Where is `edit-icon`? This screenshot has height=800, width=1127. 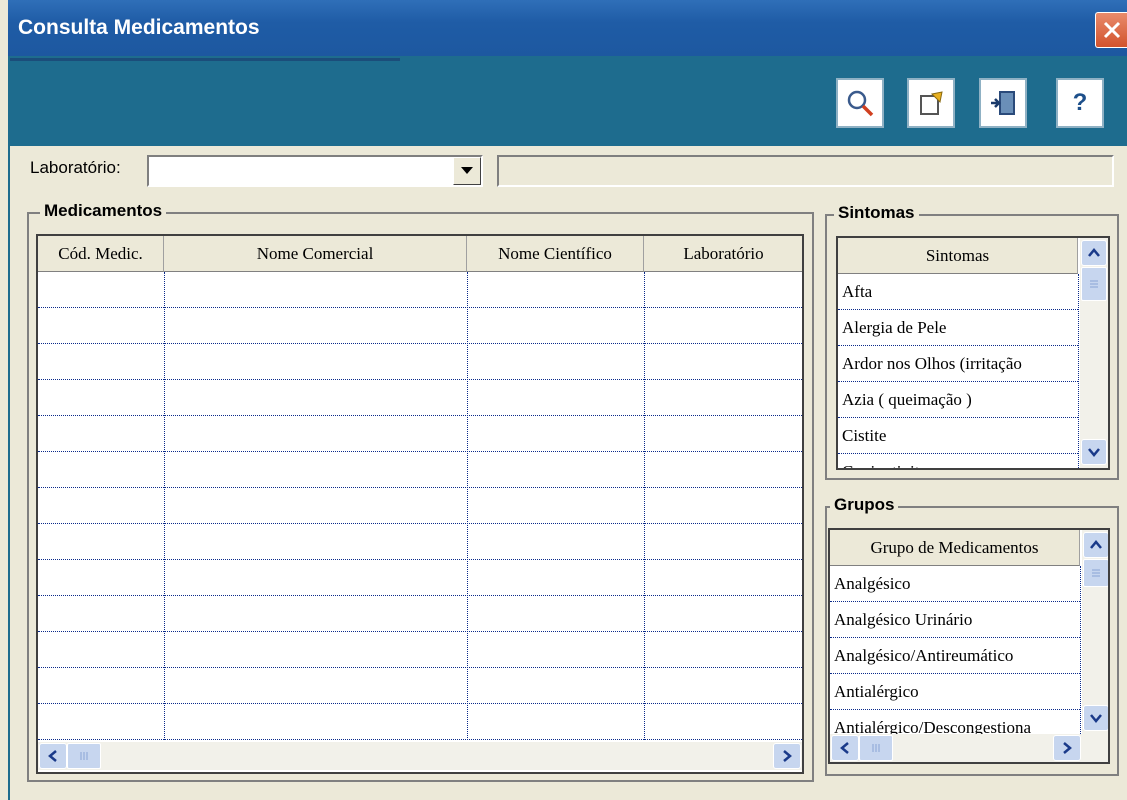 edit-icon is located at coordinates (931, 103).